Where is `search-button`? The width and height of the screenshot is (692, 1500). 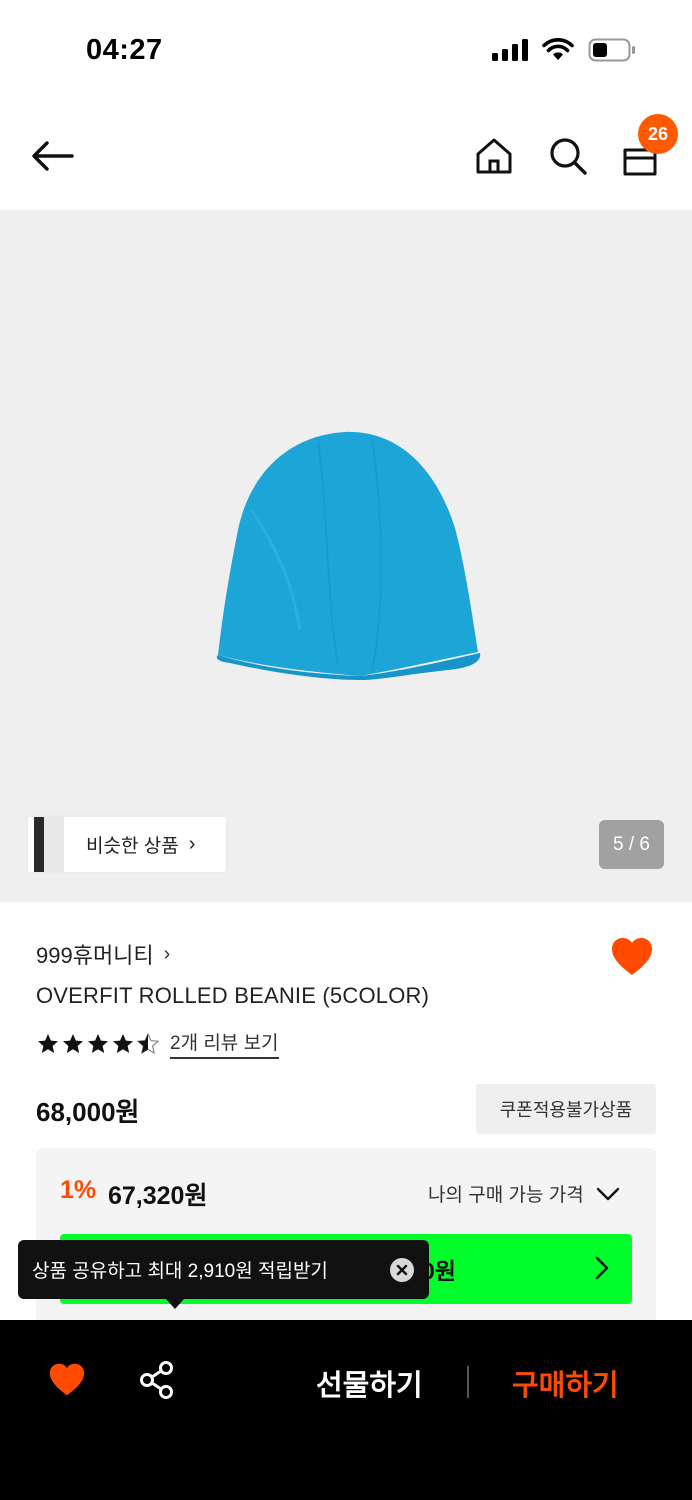
search-button is located at coordinates (568, 156).